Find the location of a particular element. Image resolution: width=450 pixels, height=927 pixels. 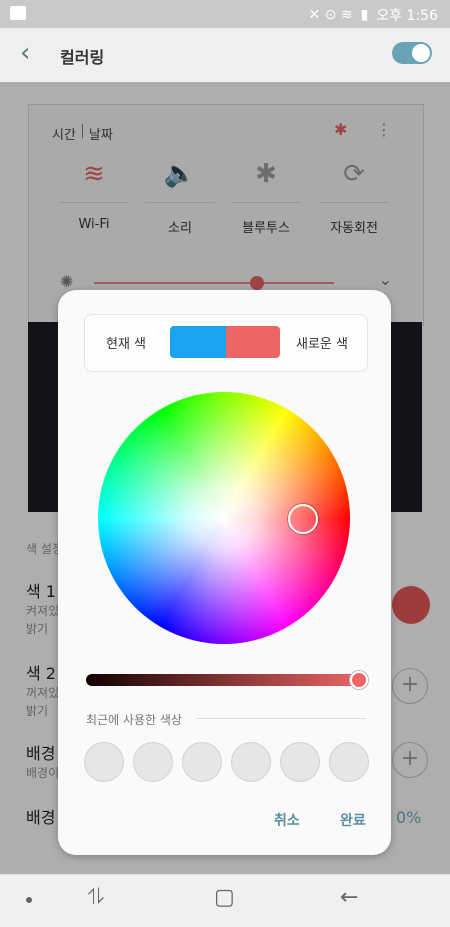

toggle-knob is located at coordinates (421, 53).